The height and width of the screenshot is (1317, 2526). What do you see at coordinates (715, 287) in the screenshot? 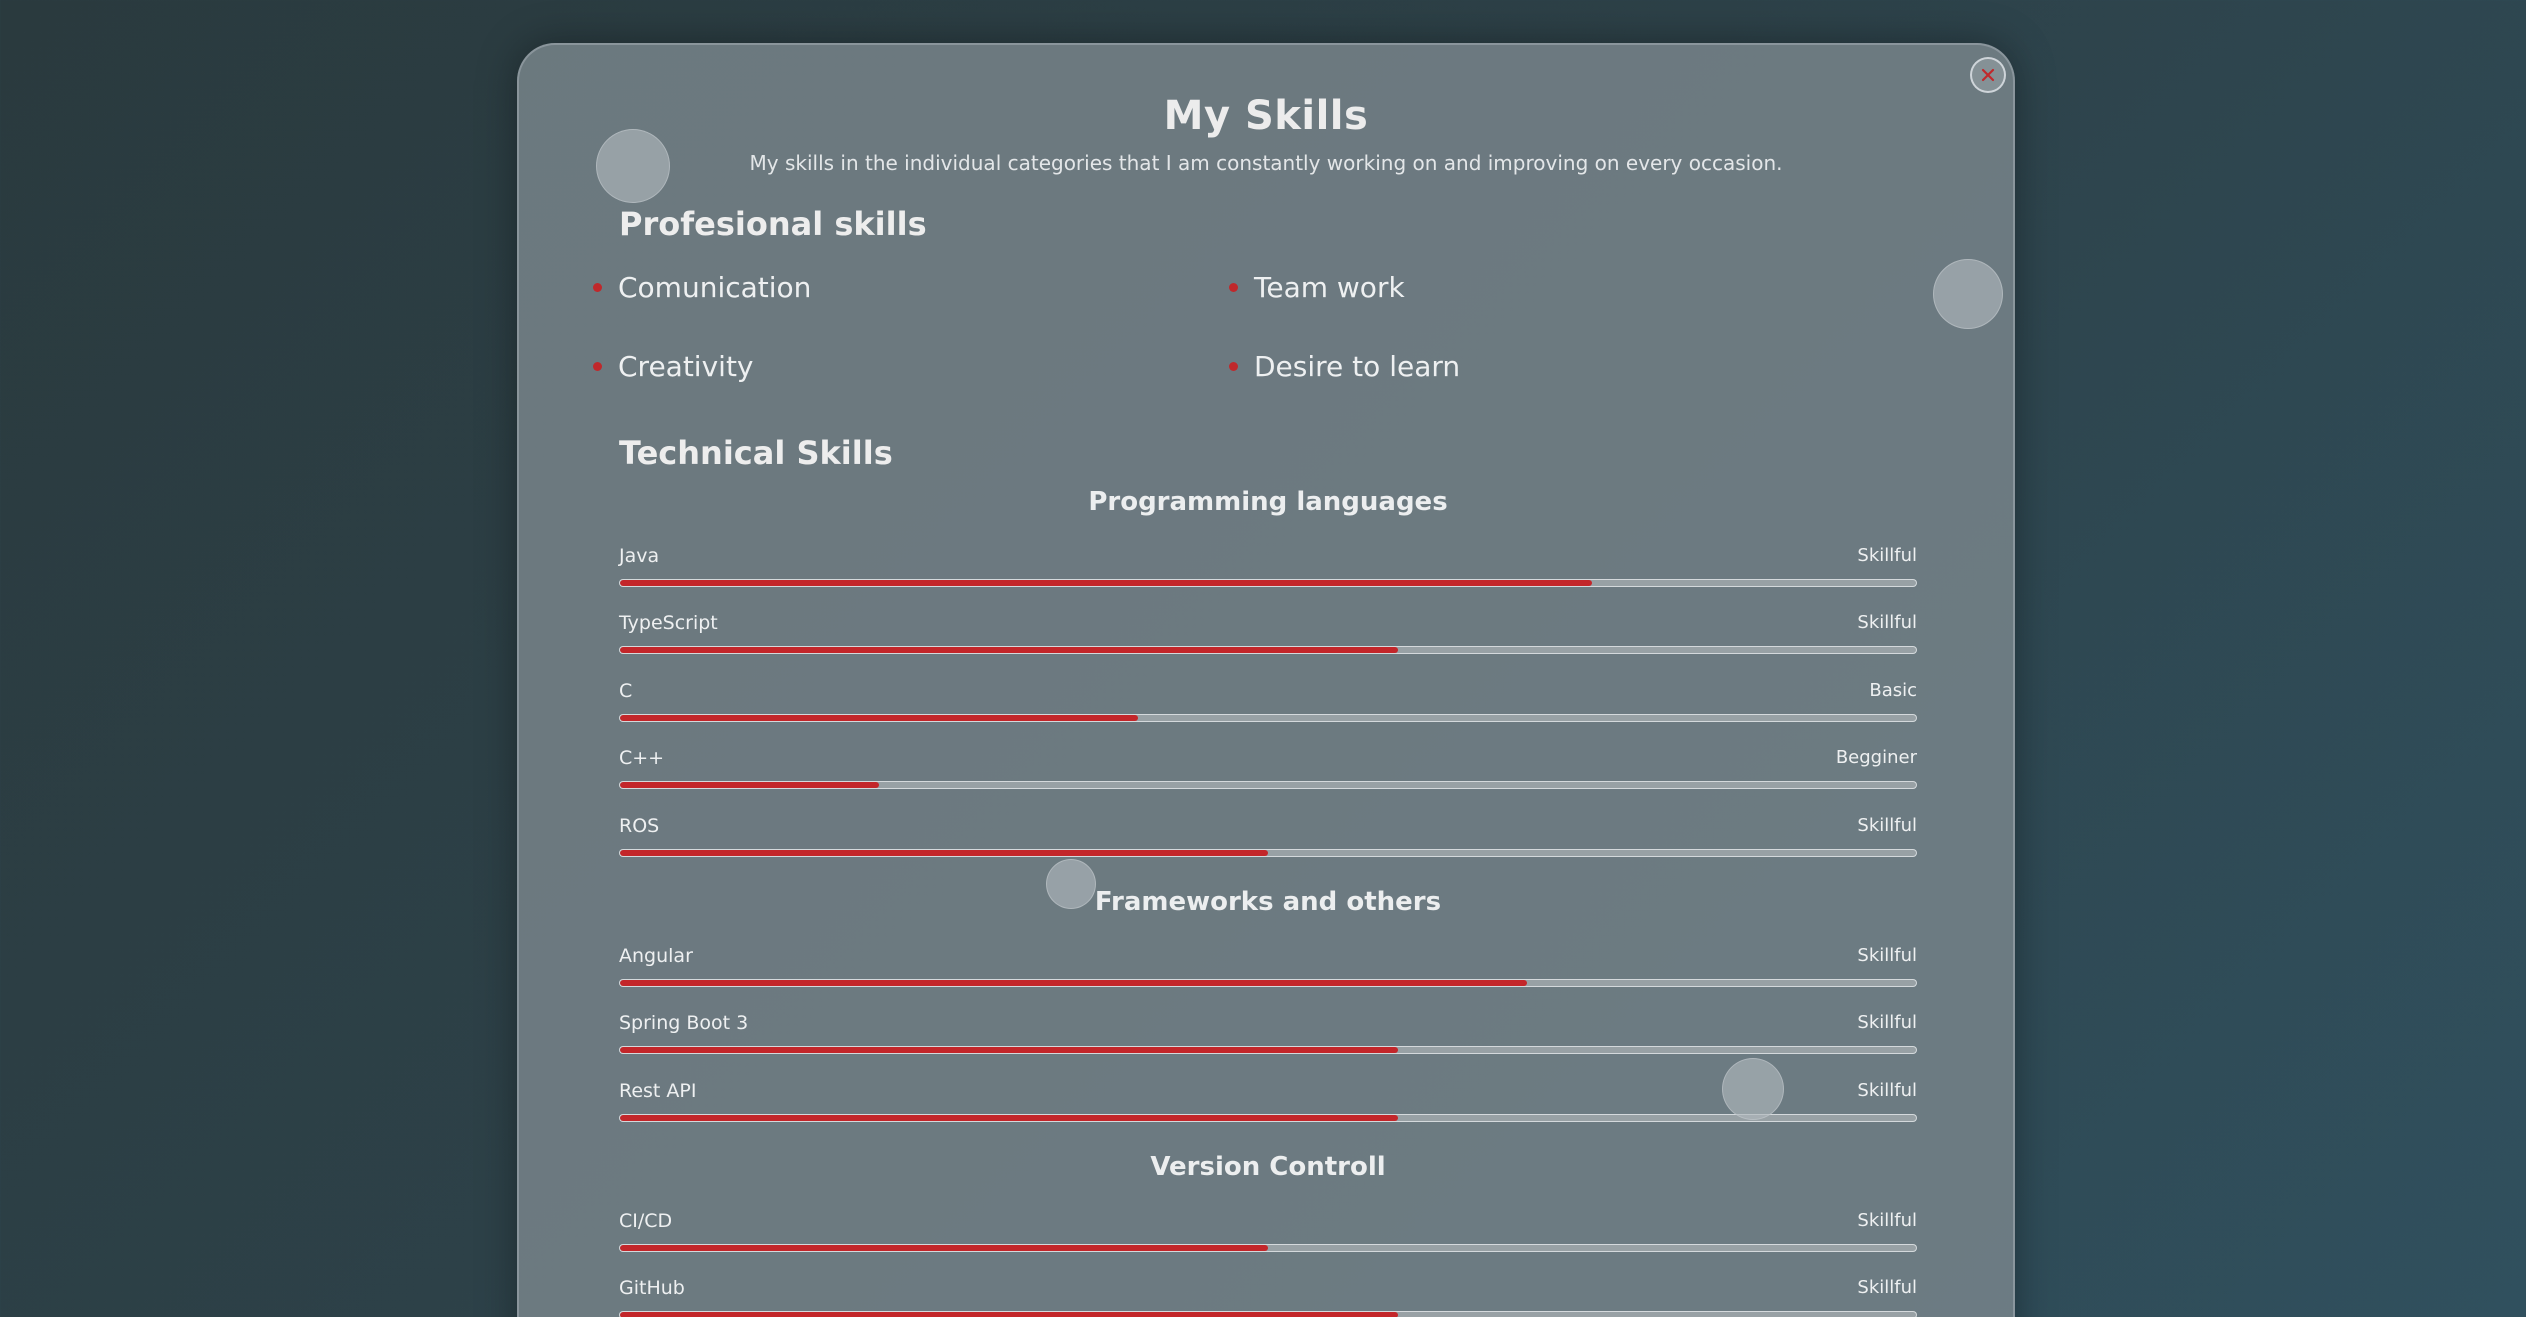
I see `professional-skill-label: Comunication` at bounding box center [715, 287].